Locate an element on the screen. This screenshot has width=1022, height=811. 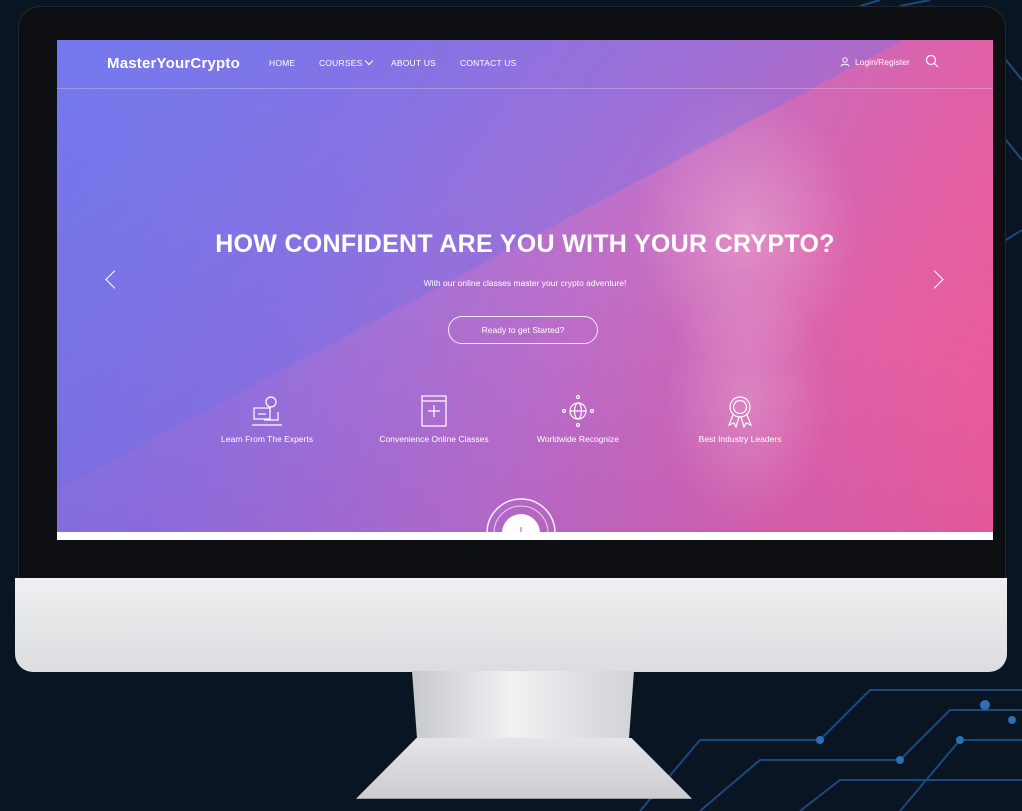
login-register-link: Login/Register is located at coordinates (875, 62).